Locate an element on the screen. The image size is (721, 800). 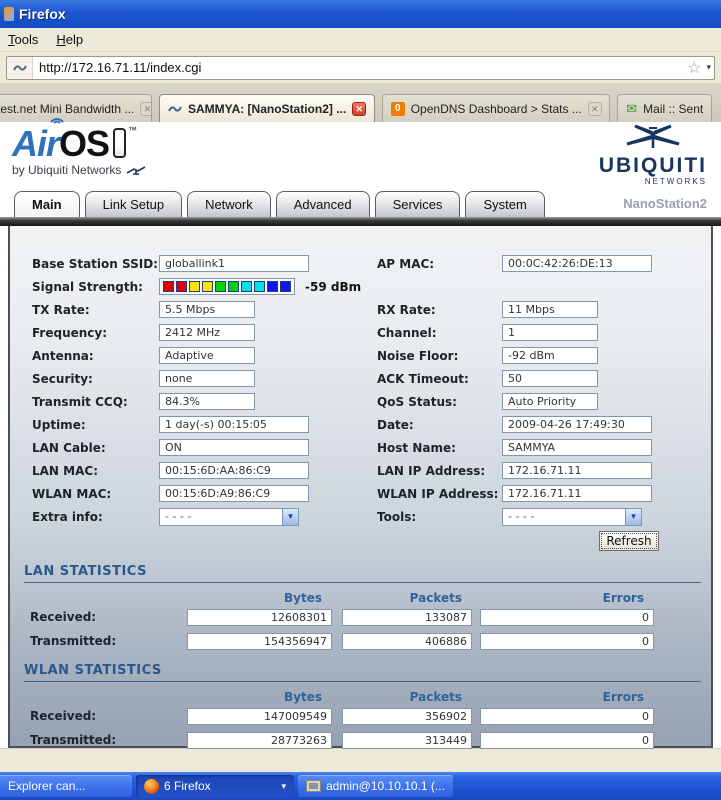
browser-tab-label: Mail :: Sent is located at coordinates (673, 108).